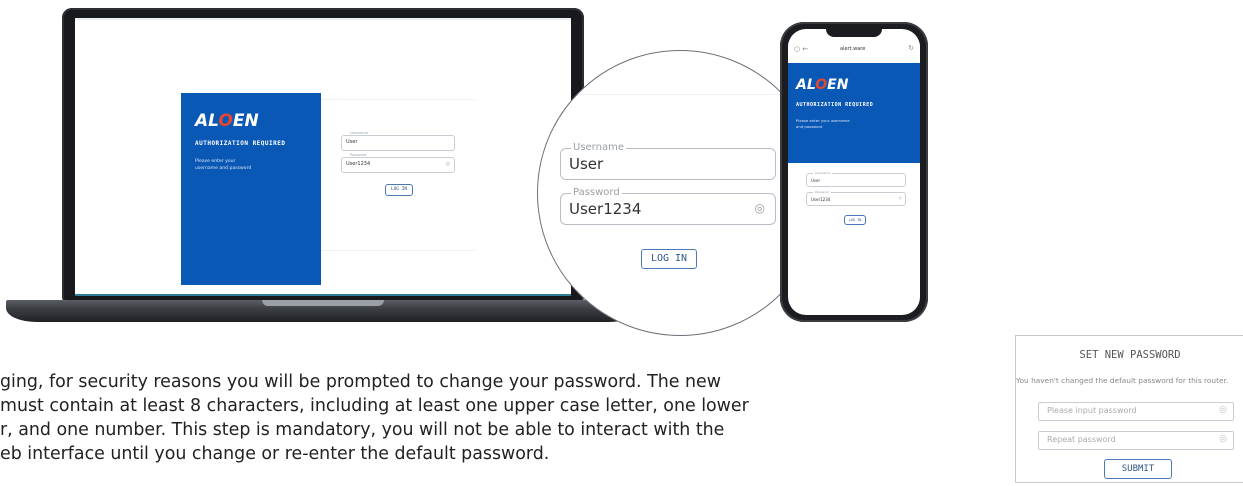  I want to click on zoom-username-field: Username User, so click(668, 161).